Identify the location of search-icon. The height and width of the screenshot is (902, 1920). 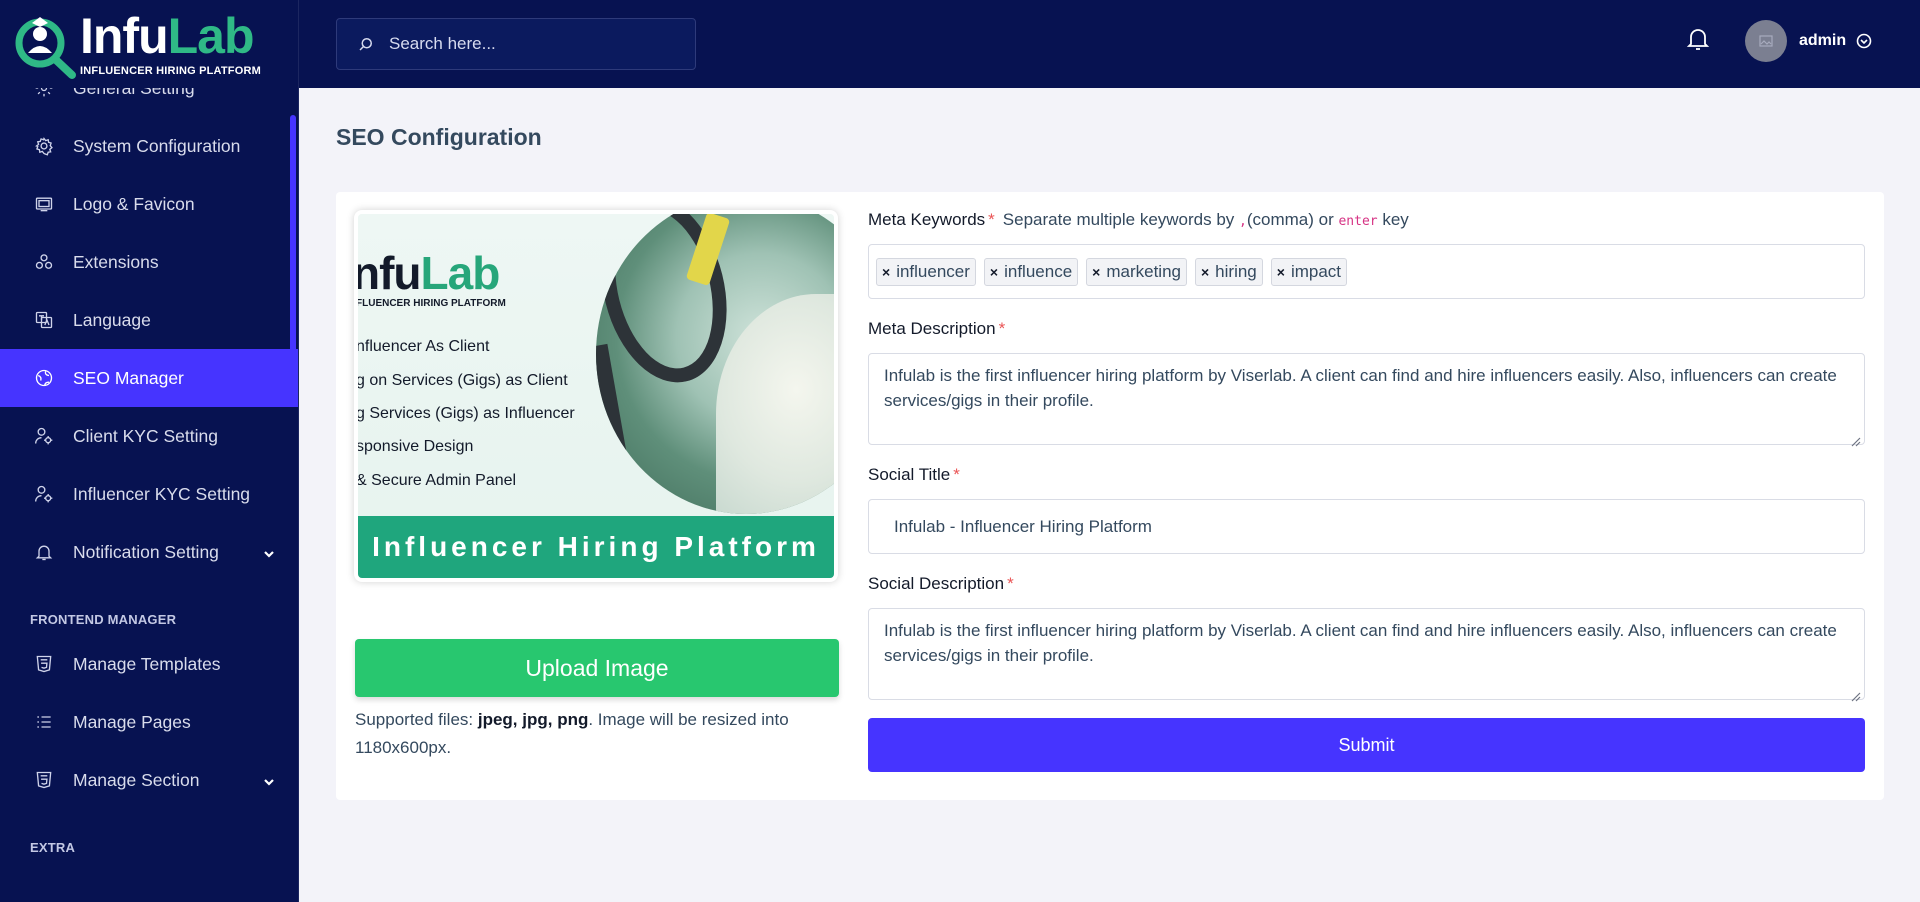
(365, 44).